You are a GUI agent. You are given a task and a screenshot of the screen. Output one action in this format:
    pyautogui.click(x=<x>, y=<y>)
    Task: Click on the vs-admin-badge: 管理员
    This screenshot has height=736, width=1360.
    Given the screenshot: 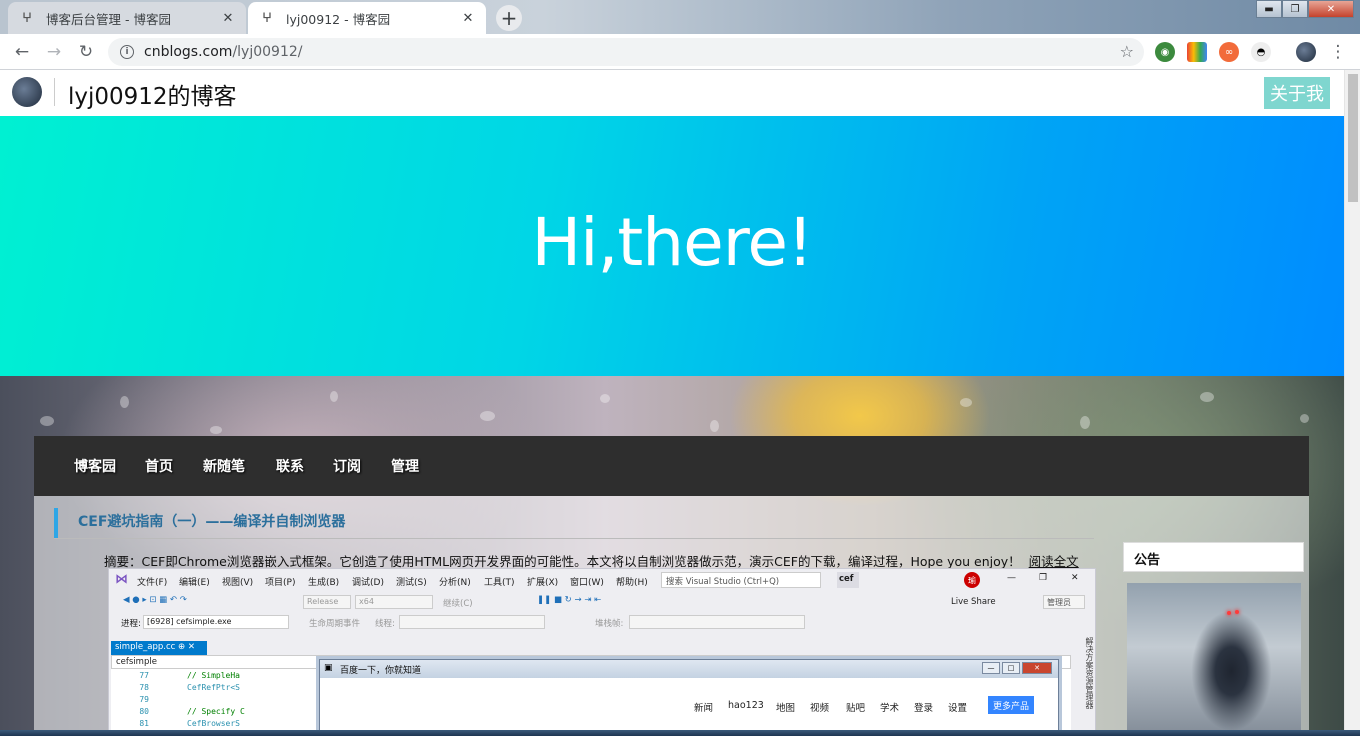 What is the action you would take?
    pyautogui.click(x=1064, y=602)
    